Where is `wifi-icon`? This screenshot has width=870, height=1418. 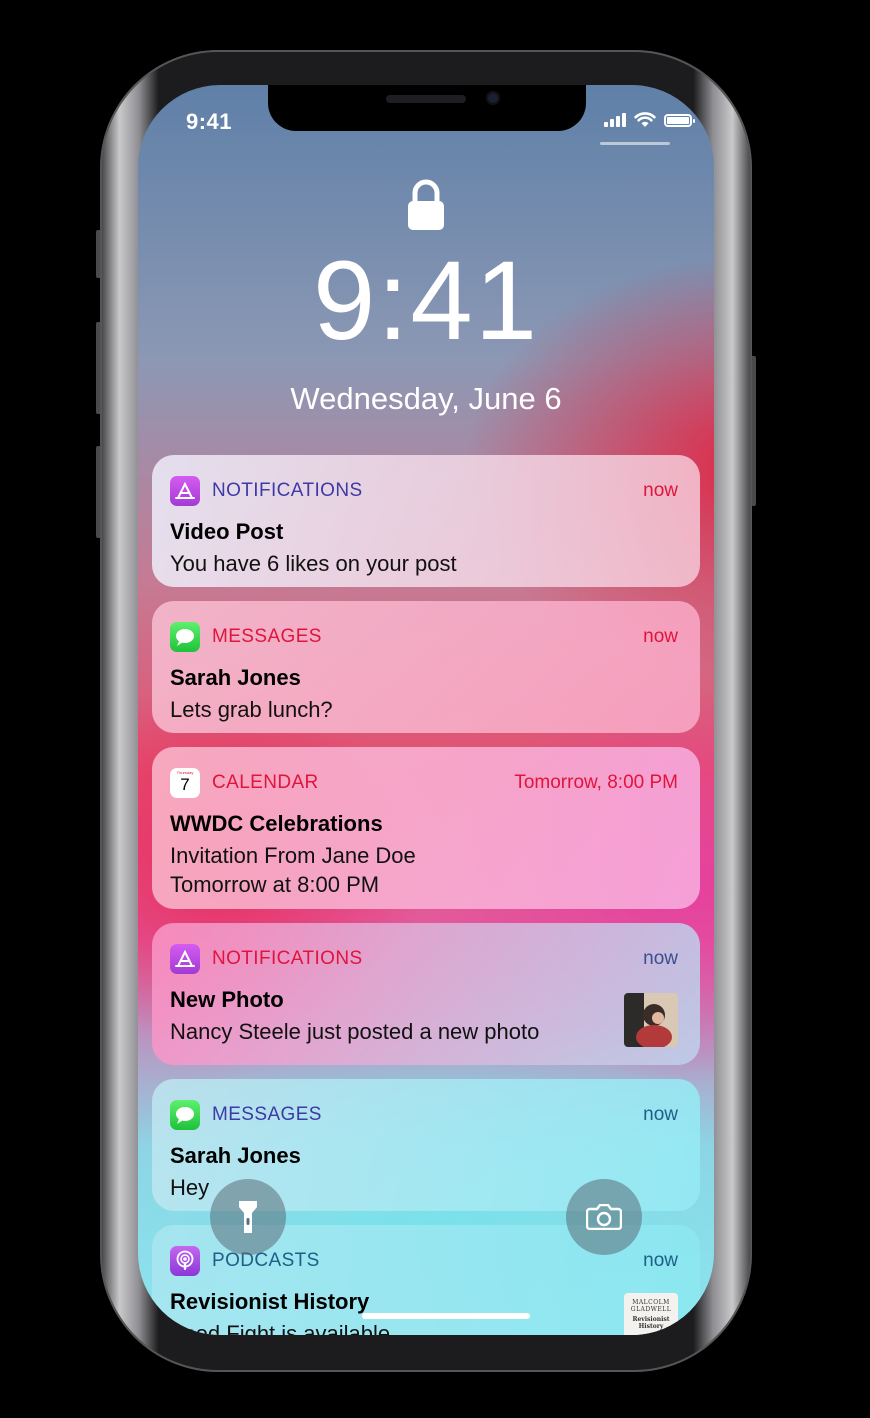
wifi-icon is located at coordinates (645, 119).